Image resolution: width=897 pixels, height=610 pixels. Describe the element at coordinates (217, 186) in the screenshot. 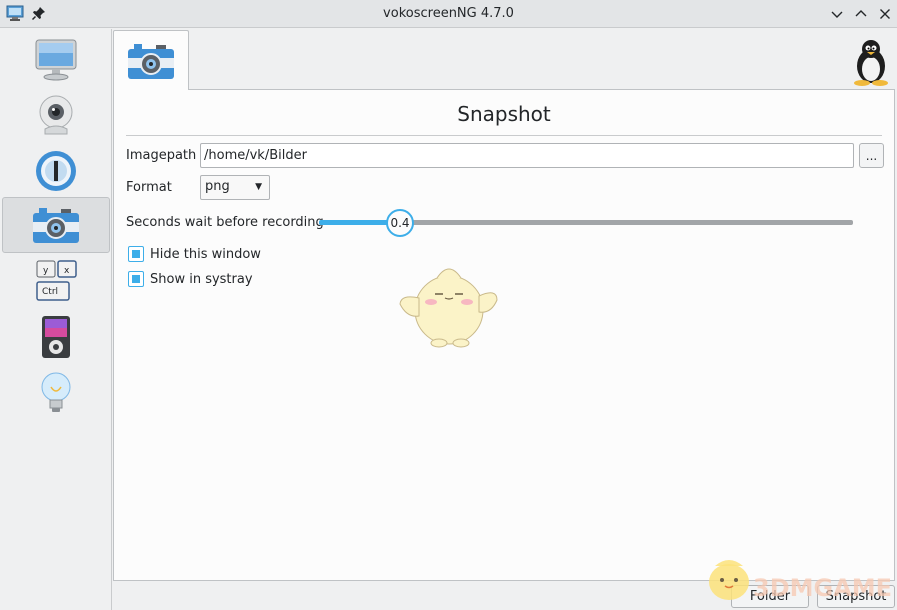

I see `format-value: png` at that location.